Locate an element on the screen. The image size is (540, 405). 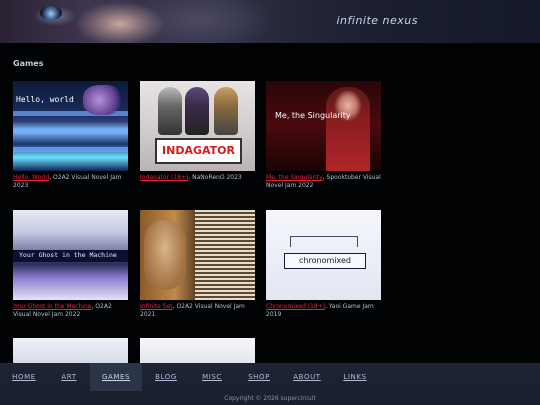
thumbnail-logo: INDAGATOR is located at coordinates (198, 151).